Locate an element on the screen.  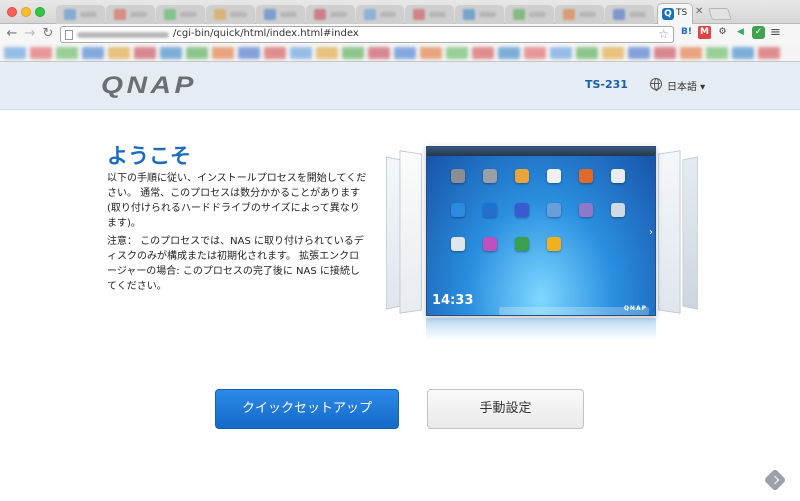
qnap-header: QNAP TS-231 日本語 ▾ is located at coordinates (400, 86).